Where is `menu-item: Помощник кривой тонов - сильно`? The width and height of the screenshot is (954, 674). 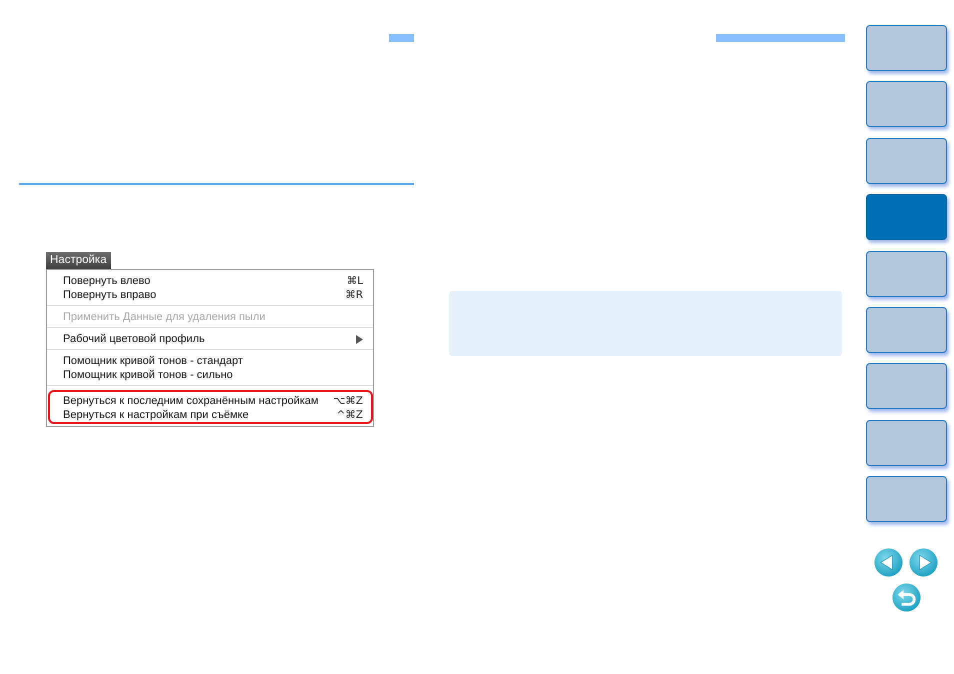
menu-item: Помощник кривой тонов - сильно is located at coordinates (210, 375).